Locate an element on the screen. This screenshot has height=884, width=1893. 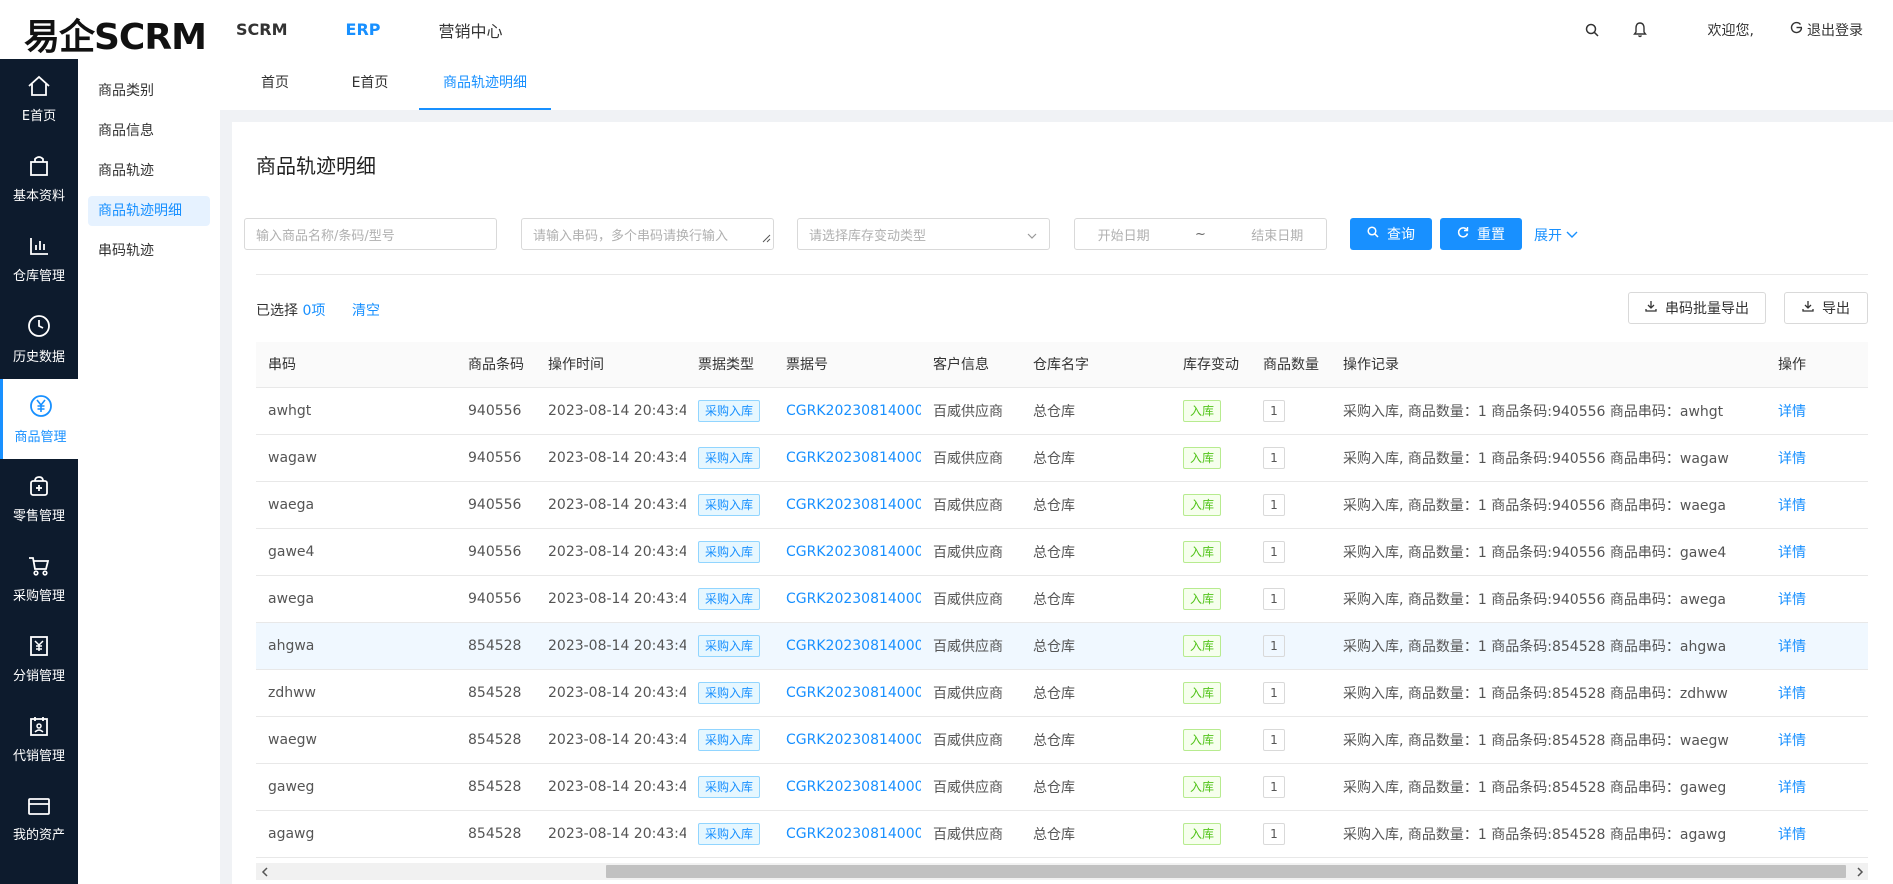
tab-trace-detail: 商品轨迹明细 is located at coordinates (485, 84).